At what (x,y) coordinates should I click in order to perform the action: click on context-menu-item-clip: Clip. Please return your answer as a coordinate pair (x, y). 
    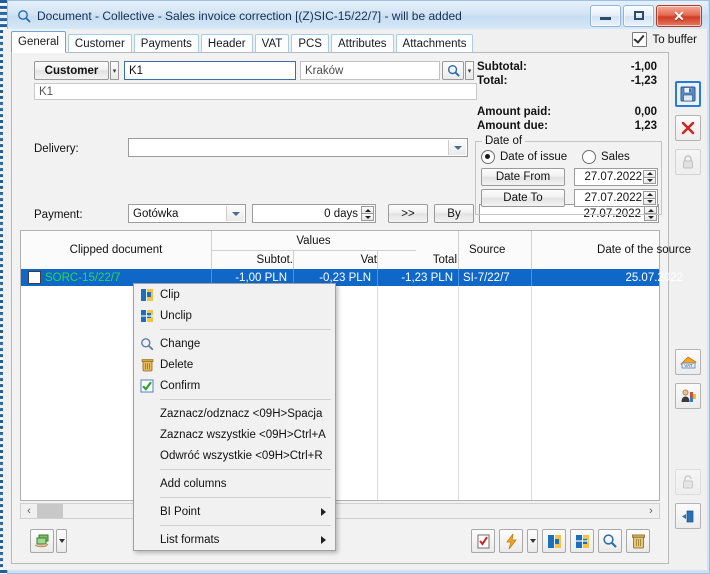
    Looking at the image, I should click on (234, 294).